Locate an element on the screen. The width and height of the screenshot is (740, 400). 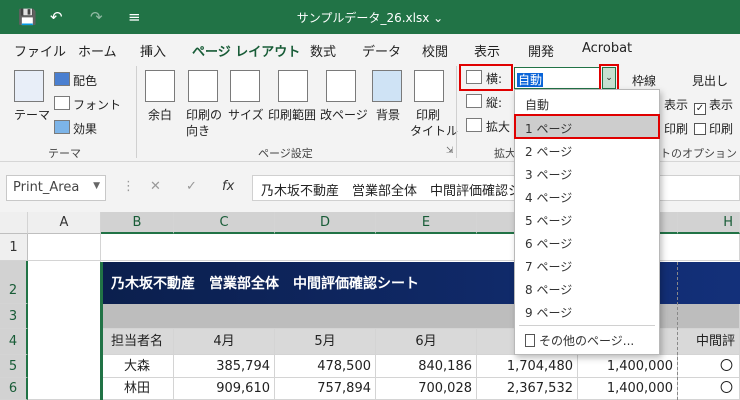
background-button: 背景 is located at coordinates (388, 114).